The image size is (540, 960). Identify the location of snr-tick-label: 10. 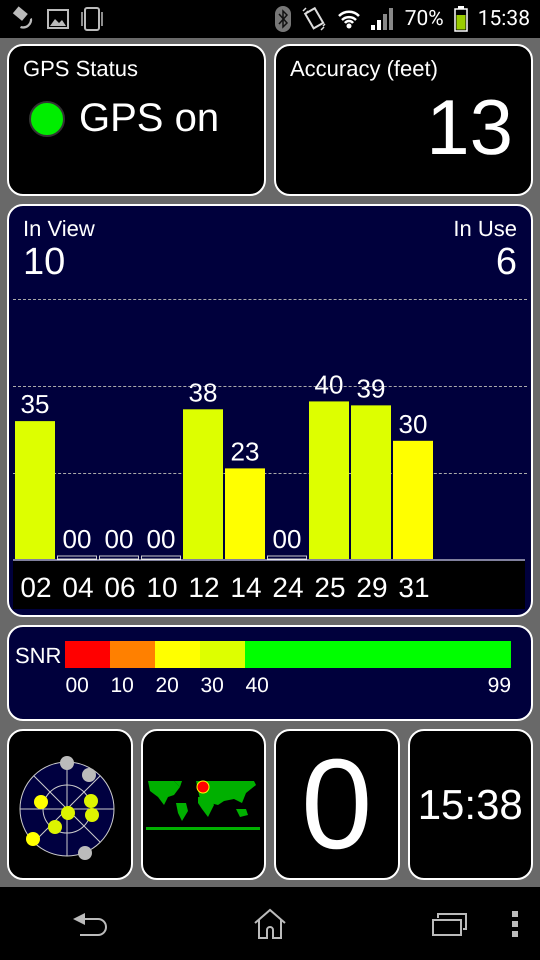
(122, 685).